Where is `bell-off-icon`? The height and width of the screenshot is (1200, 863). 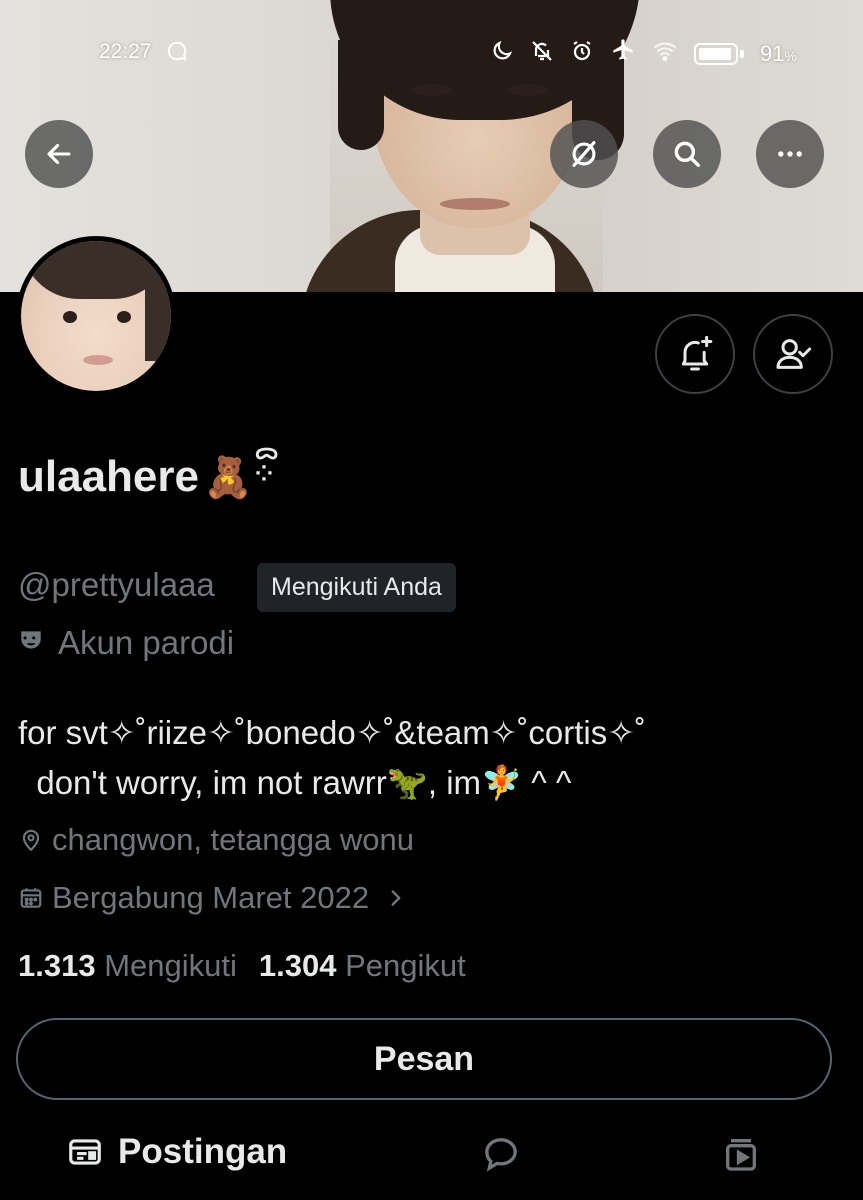 bell-off-icon is located at coordinates (542, 54).